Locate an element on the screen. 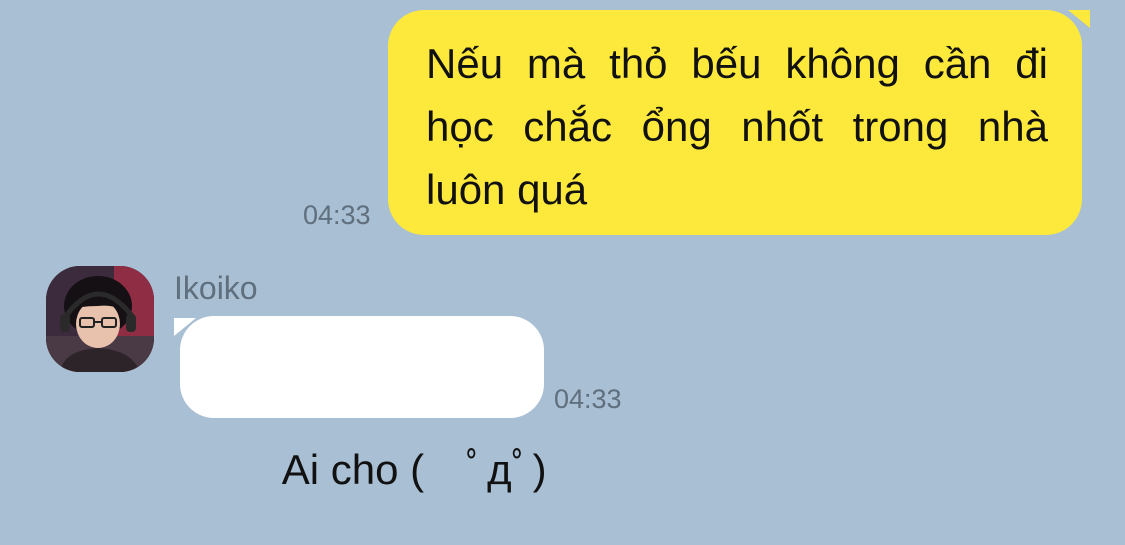 The image size is (1125, 545). sender-name: Ikoiko is located at coordinates (216, 288).